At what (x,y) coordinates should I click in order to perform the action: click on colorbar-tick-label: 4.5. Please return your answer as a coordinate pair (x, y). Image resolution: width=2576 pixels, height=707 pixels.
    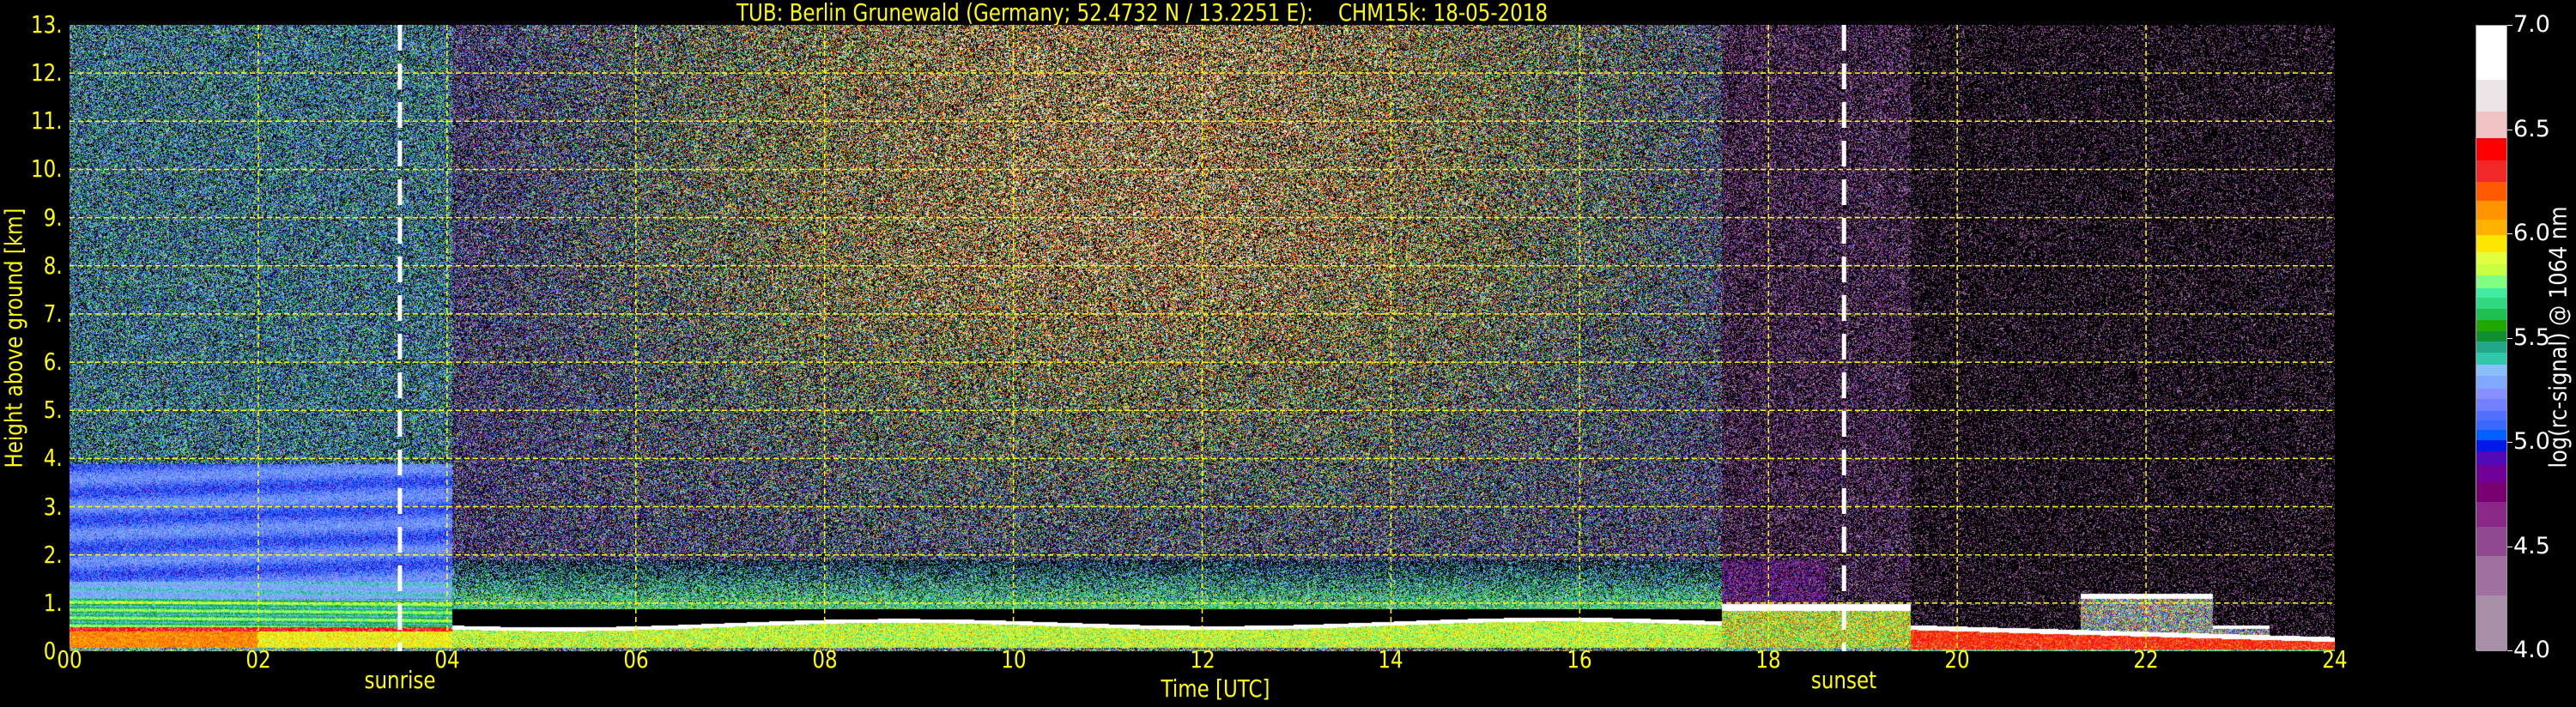
    Looking at the image, I should click on (2531, 545).